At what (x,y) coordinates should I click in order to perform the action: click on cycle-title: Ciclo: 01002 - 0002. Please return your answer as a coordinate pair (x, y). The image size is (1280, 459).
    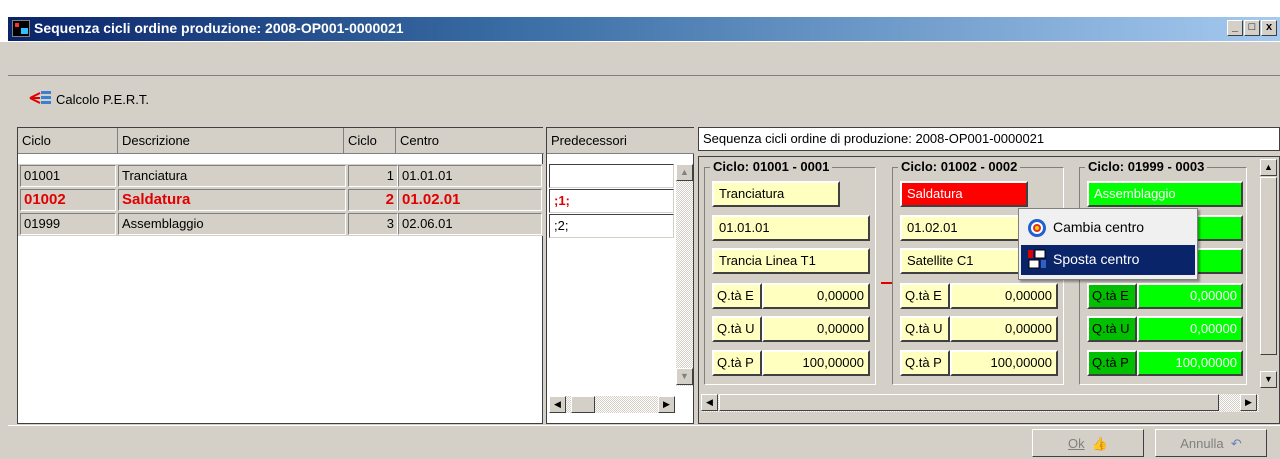
    Looking at the image, I should click on (959, 166).